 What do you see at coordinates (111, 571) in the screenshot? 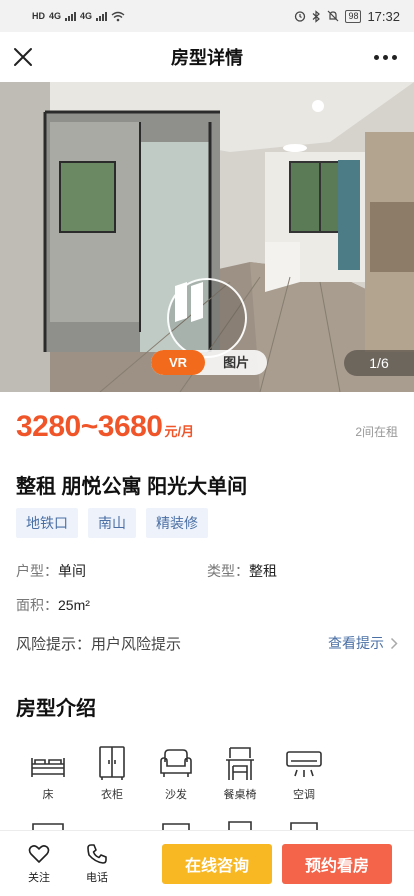
I see `info-cell-layout: 户型：单间` at bounding box center [111, 571].